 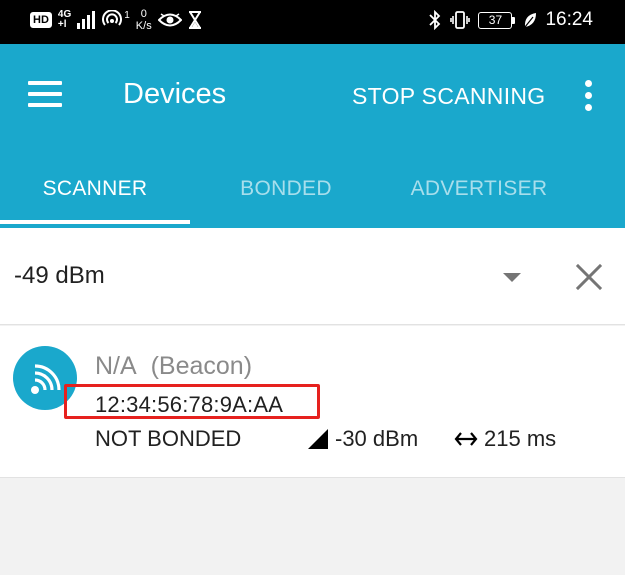 What do you see at coordinates (143, 14) in the screenshot?
I see `speed-value: 0` at bounding box center [143, 14].